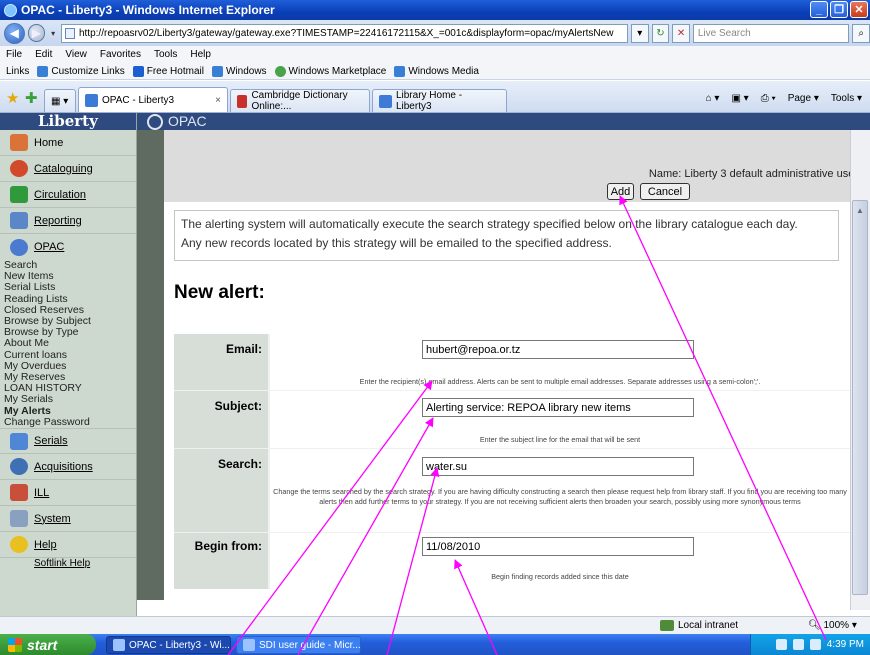 The width and height of the screenshot is (870, 655). Describe the element at coordinates (639, 33) in the screenshot. I see `address-dropdown-button: ▾` at that location.